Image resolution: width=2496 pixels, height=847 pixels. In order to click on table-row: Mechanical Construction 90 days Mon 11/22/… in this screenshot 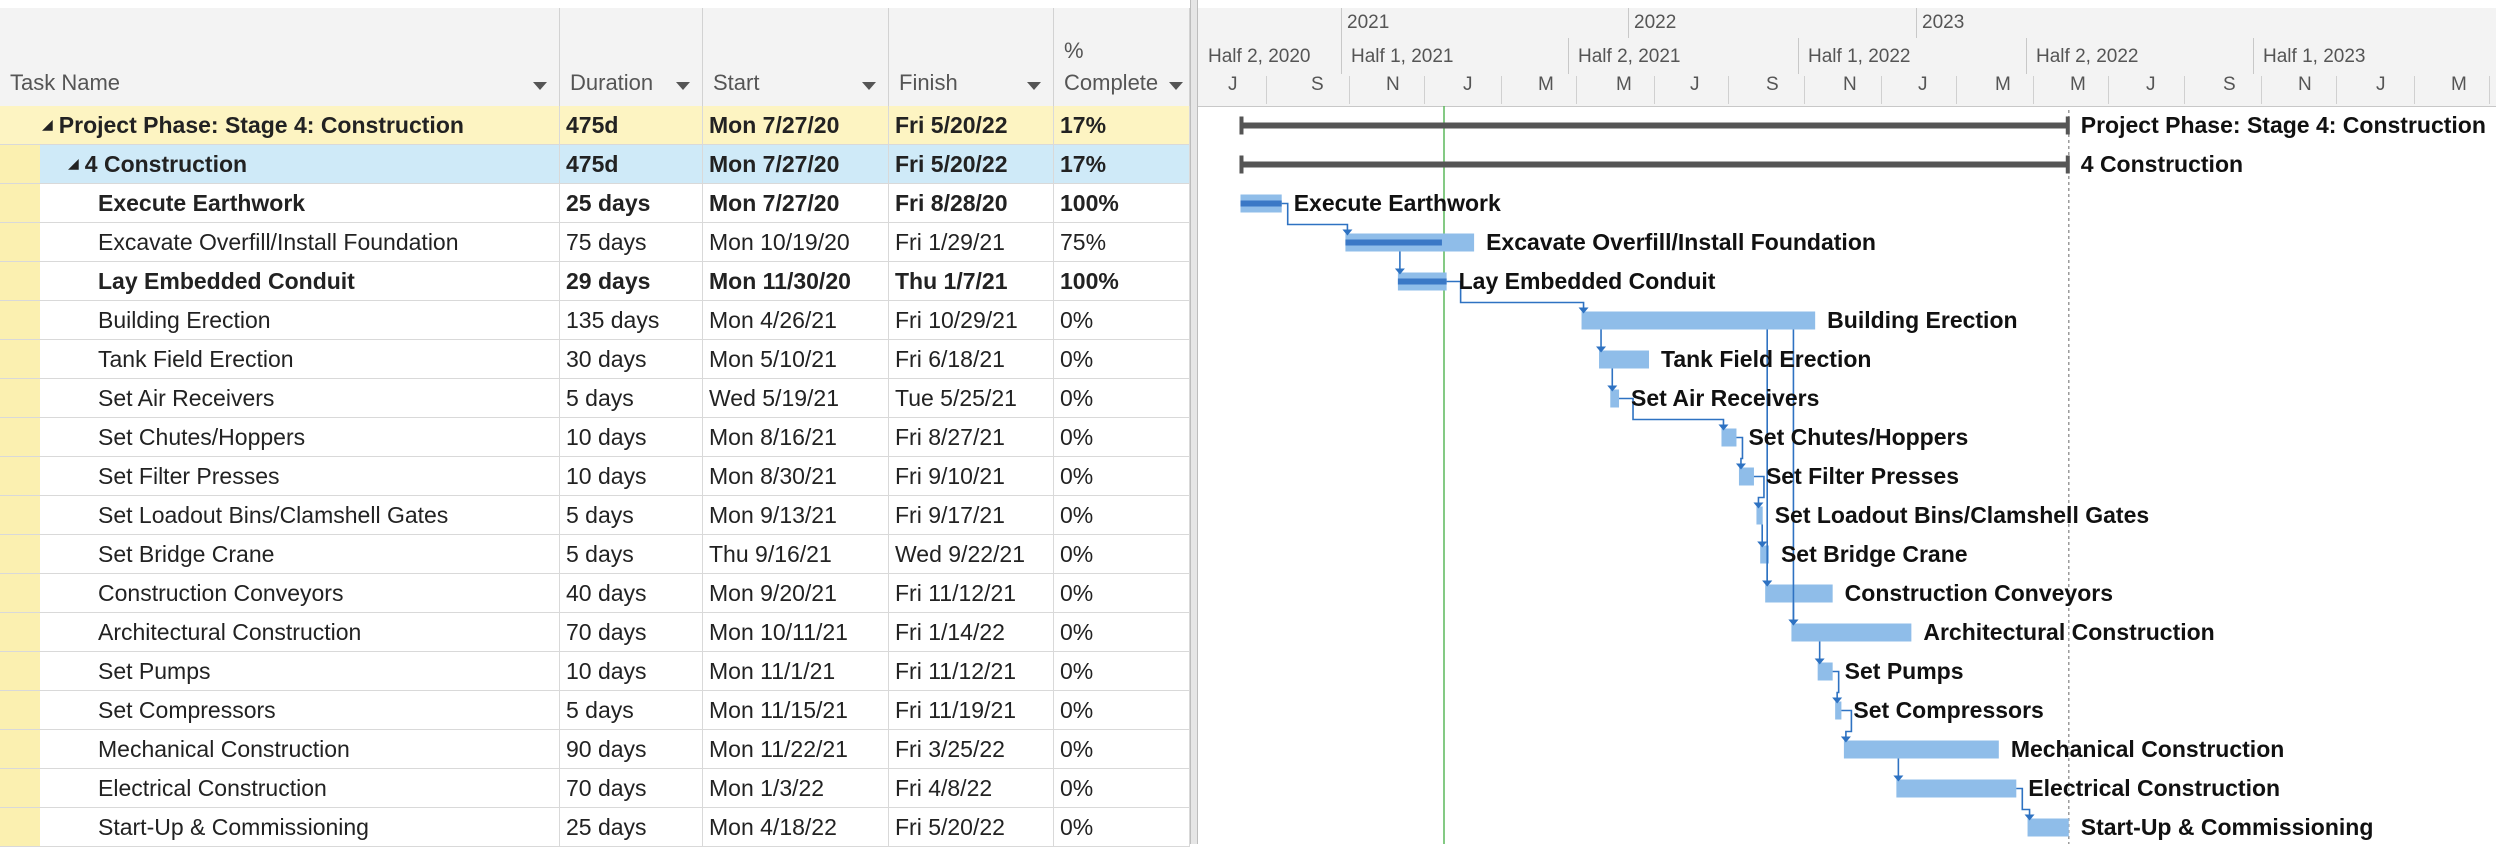, I will do `click(595, 749)`.